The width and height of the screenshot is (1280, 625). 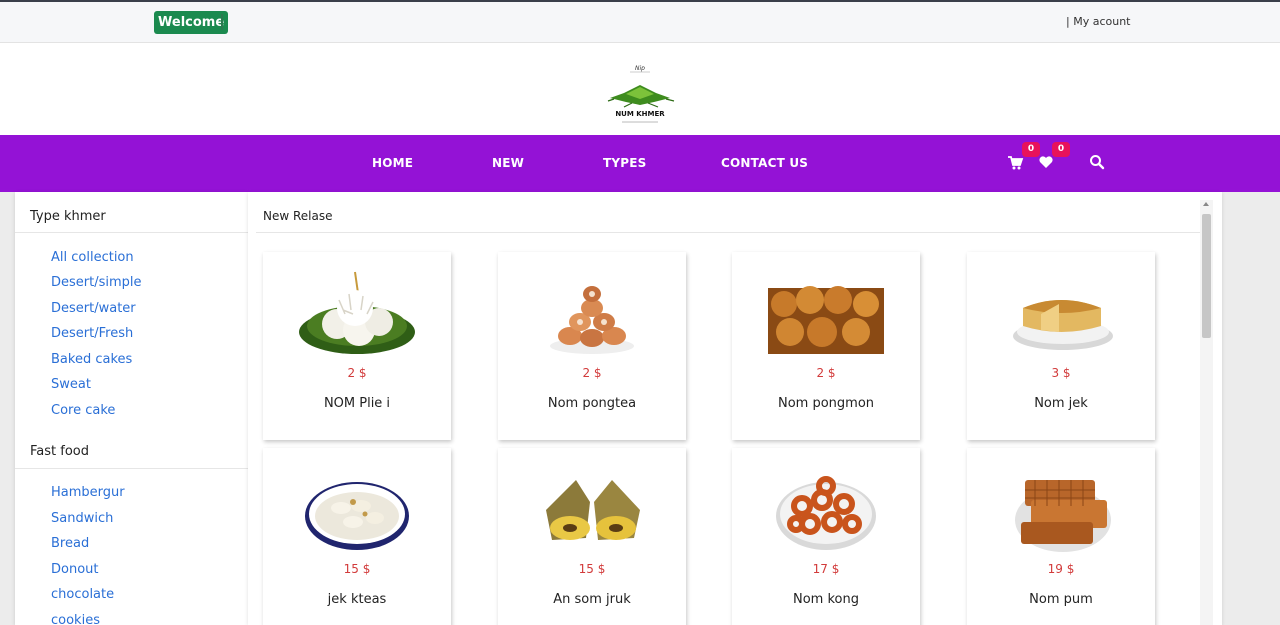 What do you see at coordinates (75, 569) in the screenshot?
I see `sidebar-link: Donout` at bounding box center [75, 569].